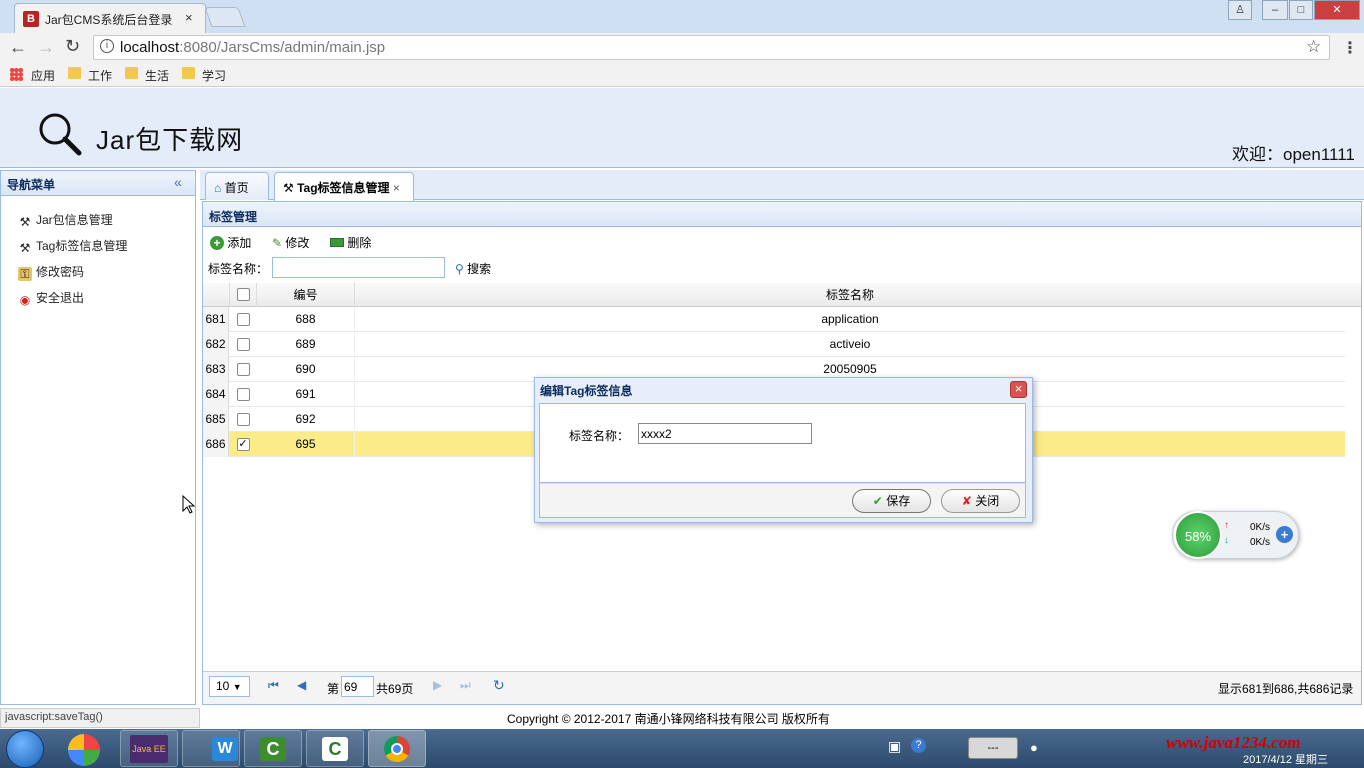 Image resolution: width=1364 pixels, height=768 pixels. What do you see at coordinates (918, 745) in the screenshot?
I see `help-icon: ?` at bounding box center [918, 745].